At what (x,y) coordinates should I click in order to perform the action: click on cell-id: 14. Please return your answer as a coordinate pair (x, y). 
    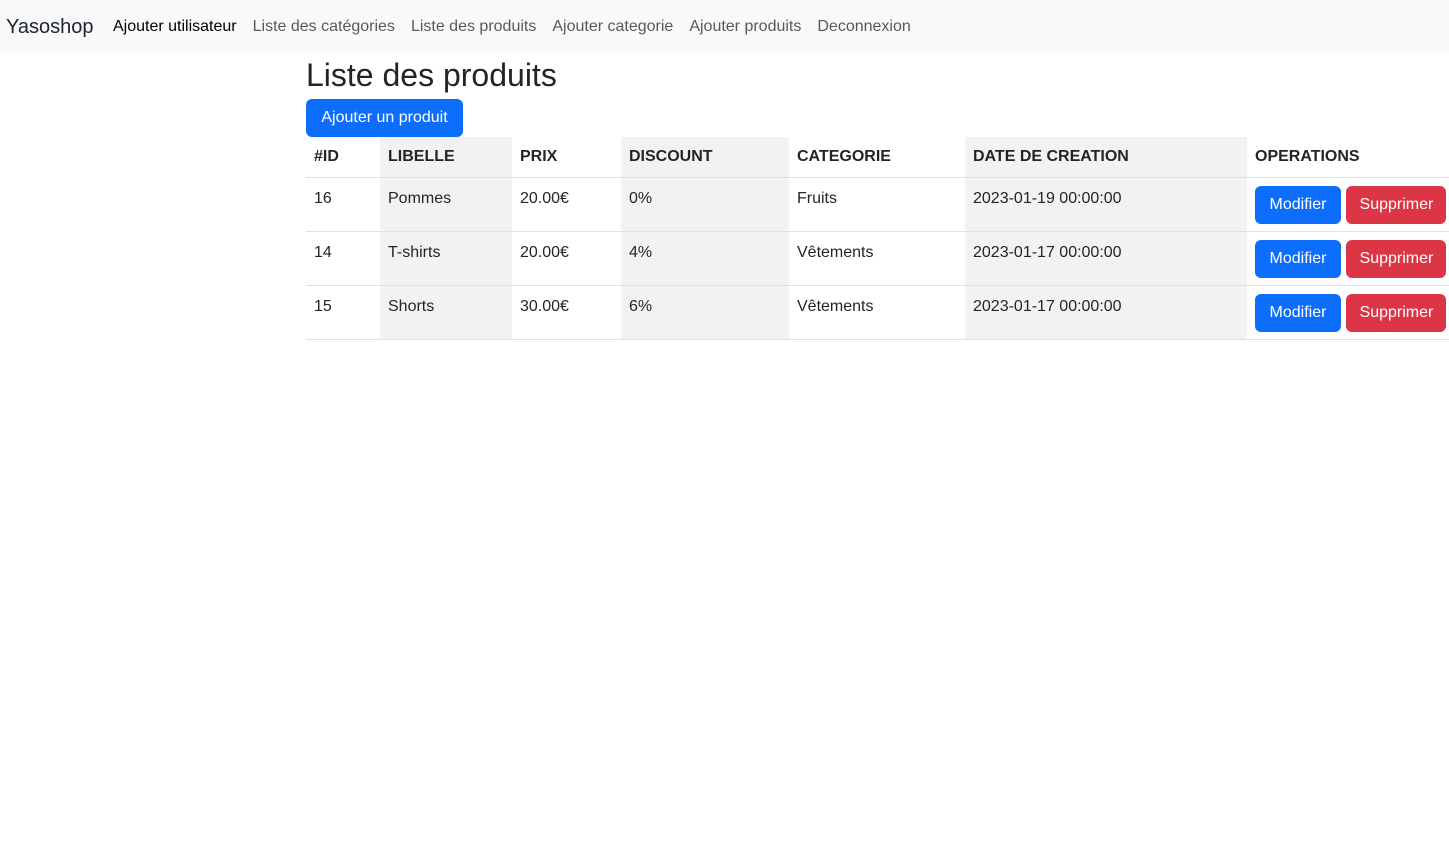
    Looking at the image, I should click on (343, 258).